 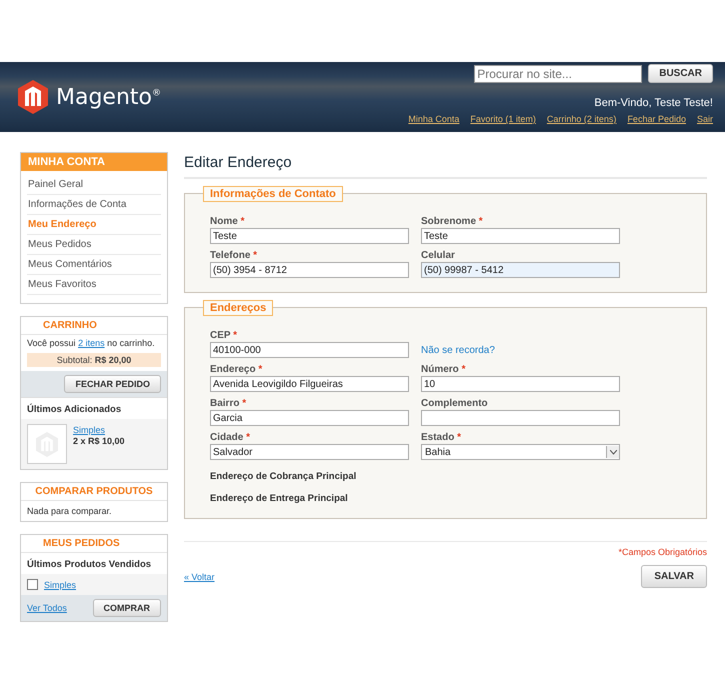 What do you see at coordinates (415, 474) in the screenshot?
I see `address-option: Endereço de Cobrança Principal` at bounding box center [415, 474].